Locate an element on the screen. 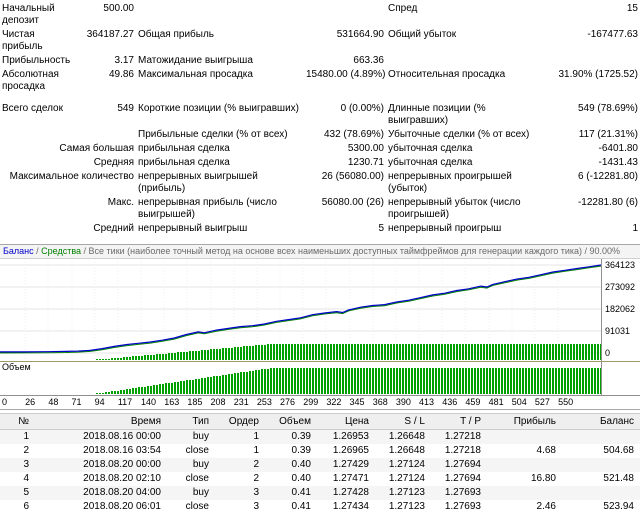 The width and height of the screenshot is (640, 514). stat-value: 15480.00 (4.89%) is located at coordinates (346, 74).